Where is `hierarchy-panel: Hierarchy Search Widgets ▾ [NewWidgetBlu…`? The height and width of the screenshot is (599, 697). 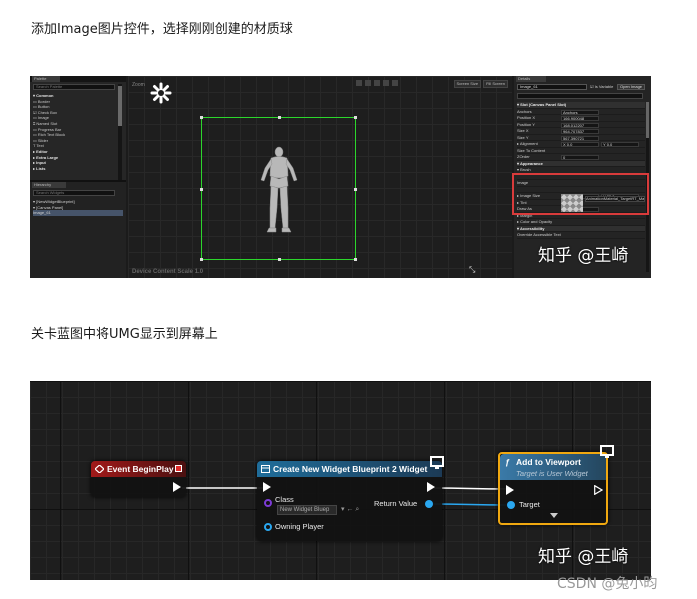
hierarchy-panel: Hierarchy Search Widgets ▾ [NewWidgetBlu… is located at coordinates (78, 229).